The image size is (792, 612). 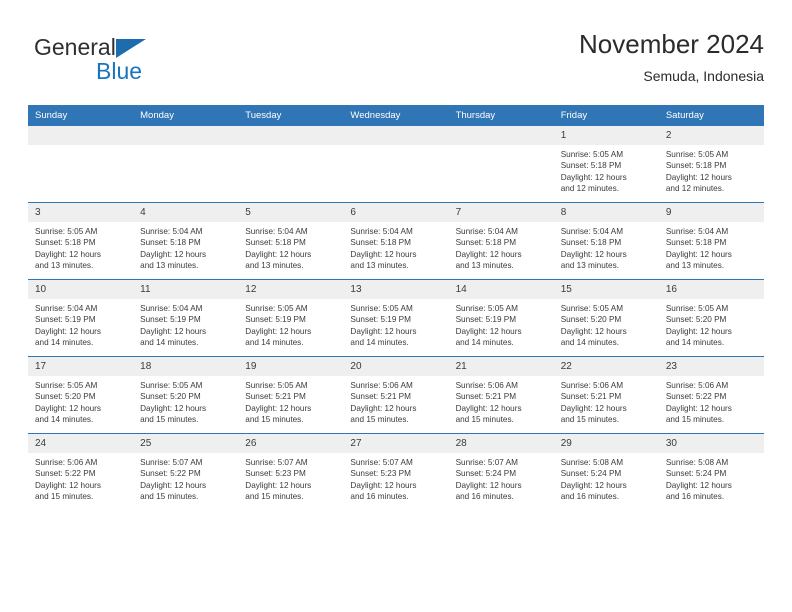 I want to click on sunset-text: Sunset: 5:22 PM, so click(x=696, y=397).